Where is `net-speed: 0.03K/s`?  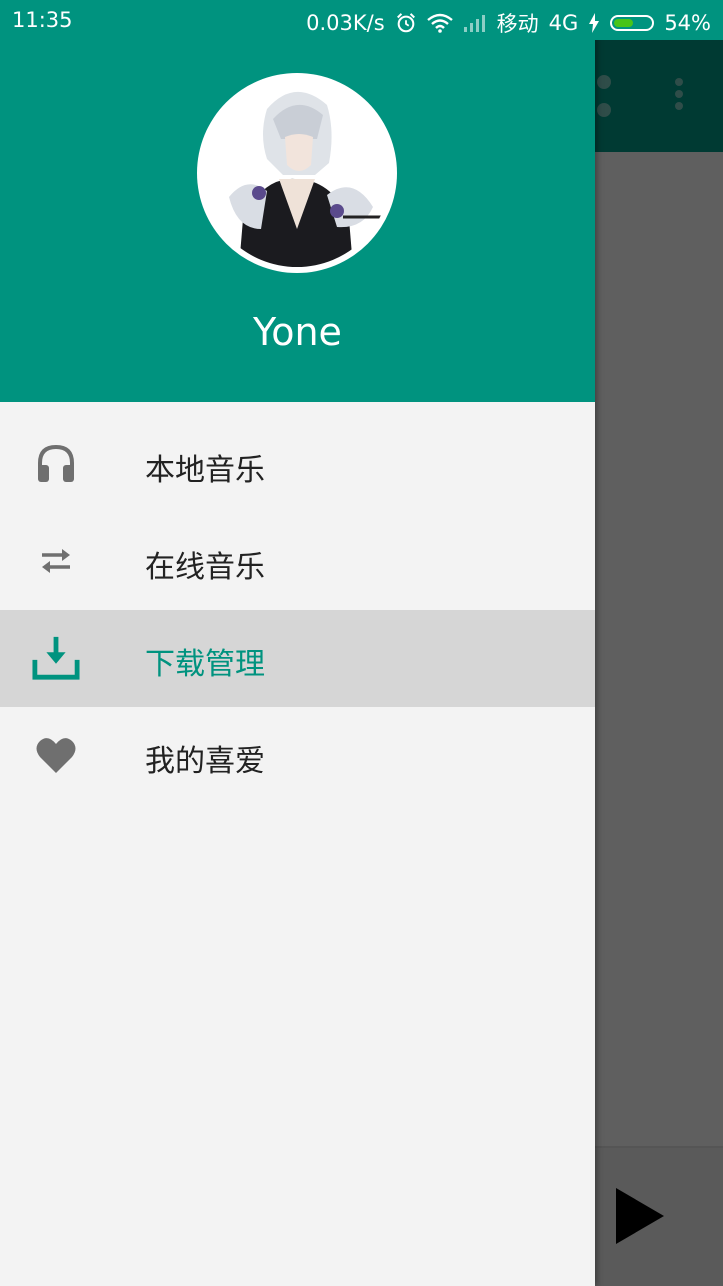
net-speed: 0.03K/s is located at coordinates (345, 23).